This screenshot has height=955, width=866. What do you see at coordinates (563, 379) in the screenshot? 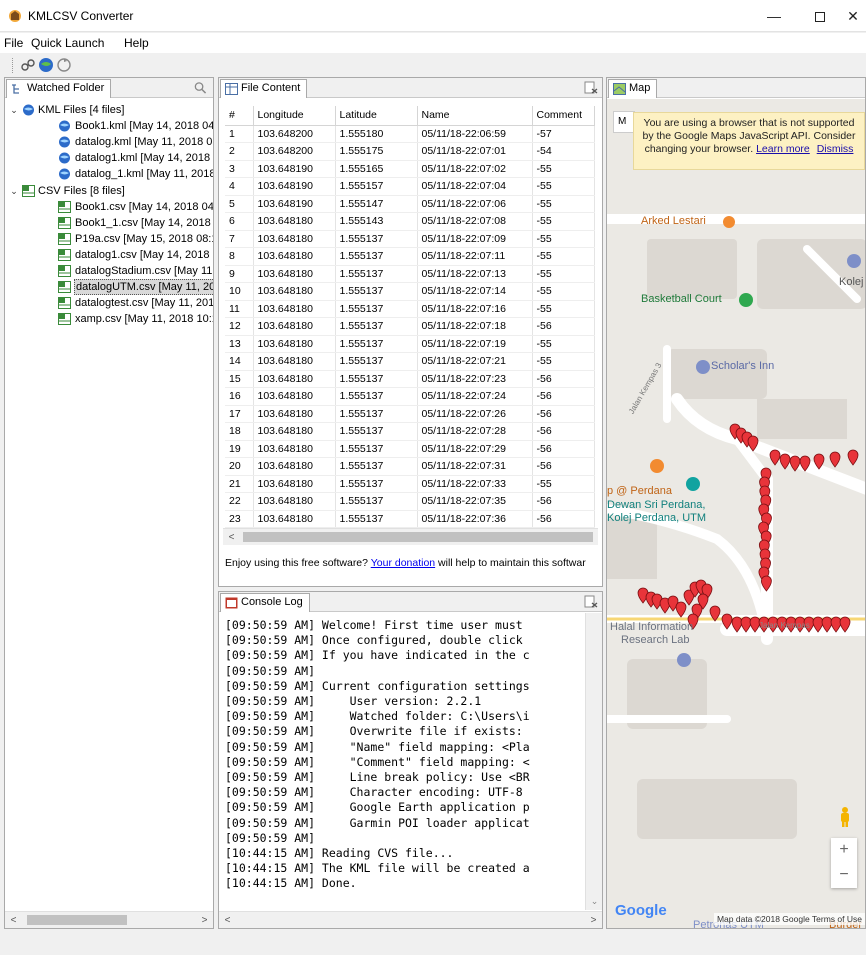
I see `table-cell: -56` at bounding box center [563, 379].